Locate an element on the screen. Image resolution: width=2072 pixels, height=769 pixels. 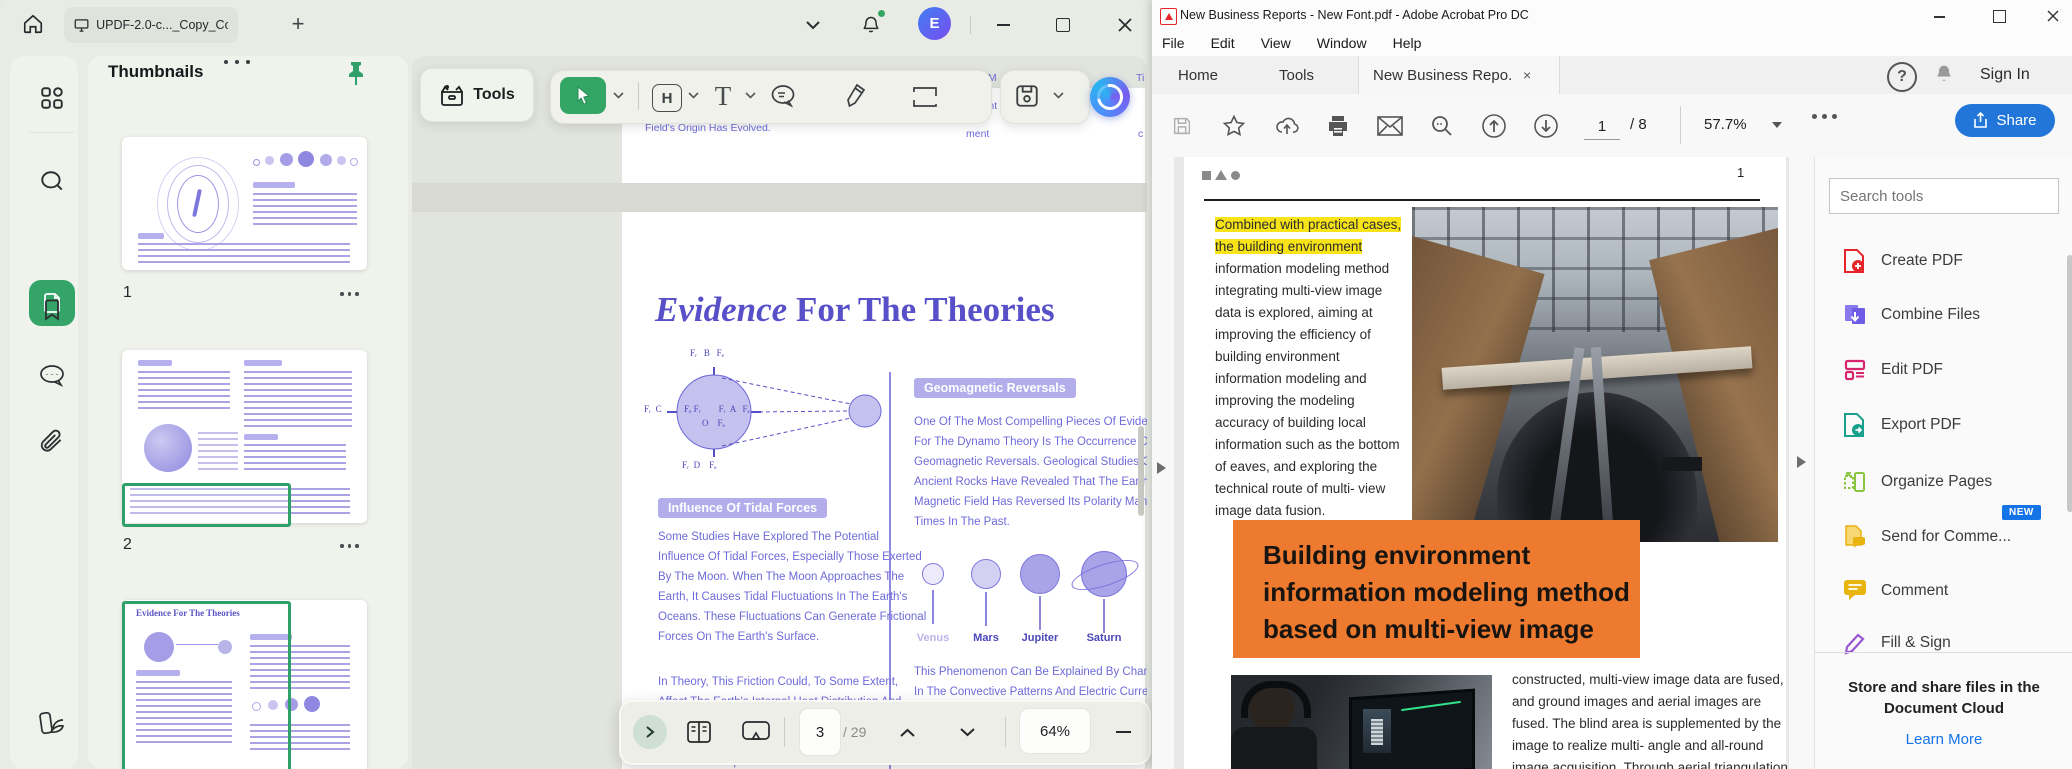
pin-panel-button is located at coordinates (356, 73).